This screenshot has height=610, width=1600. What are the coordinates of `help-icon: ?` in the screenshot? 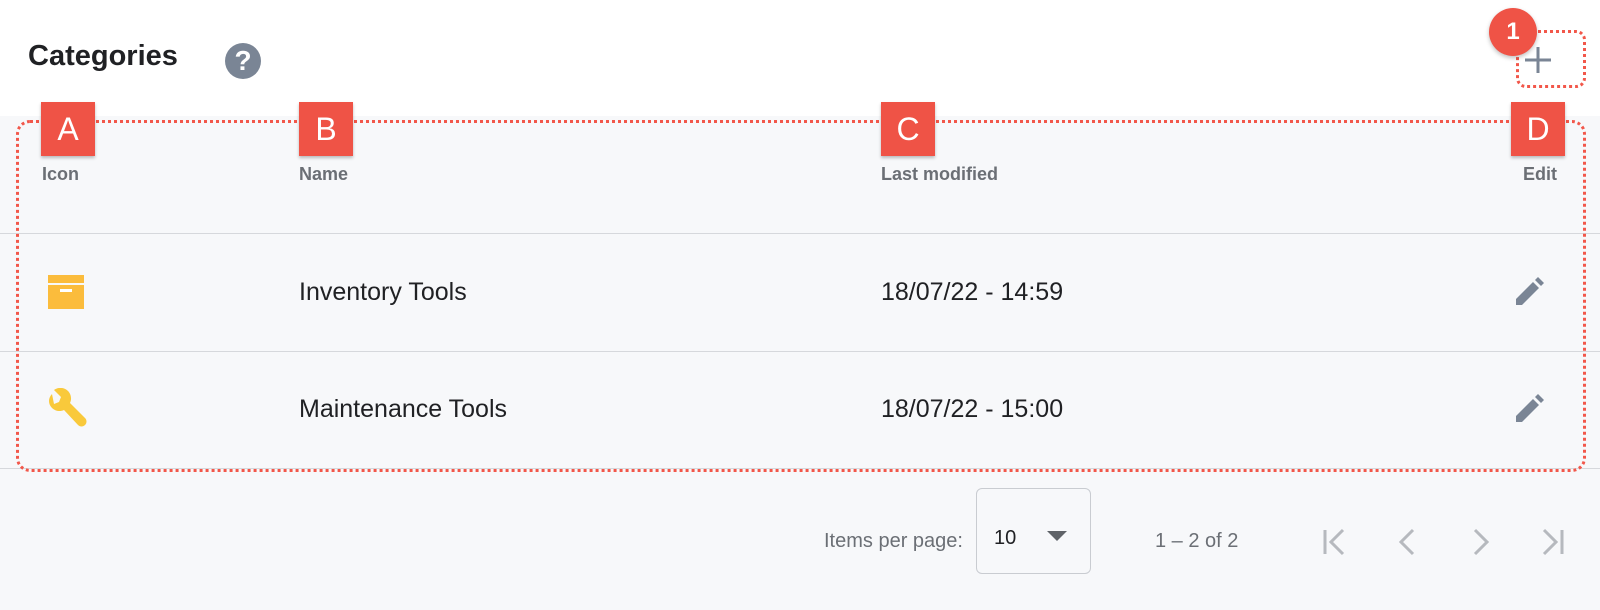 It's located at (243, 61).